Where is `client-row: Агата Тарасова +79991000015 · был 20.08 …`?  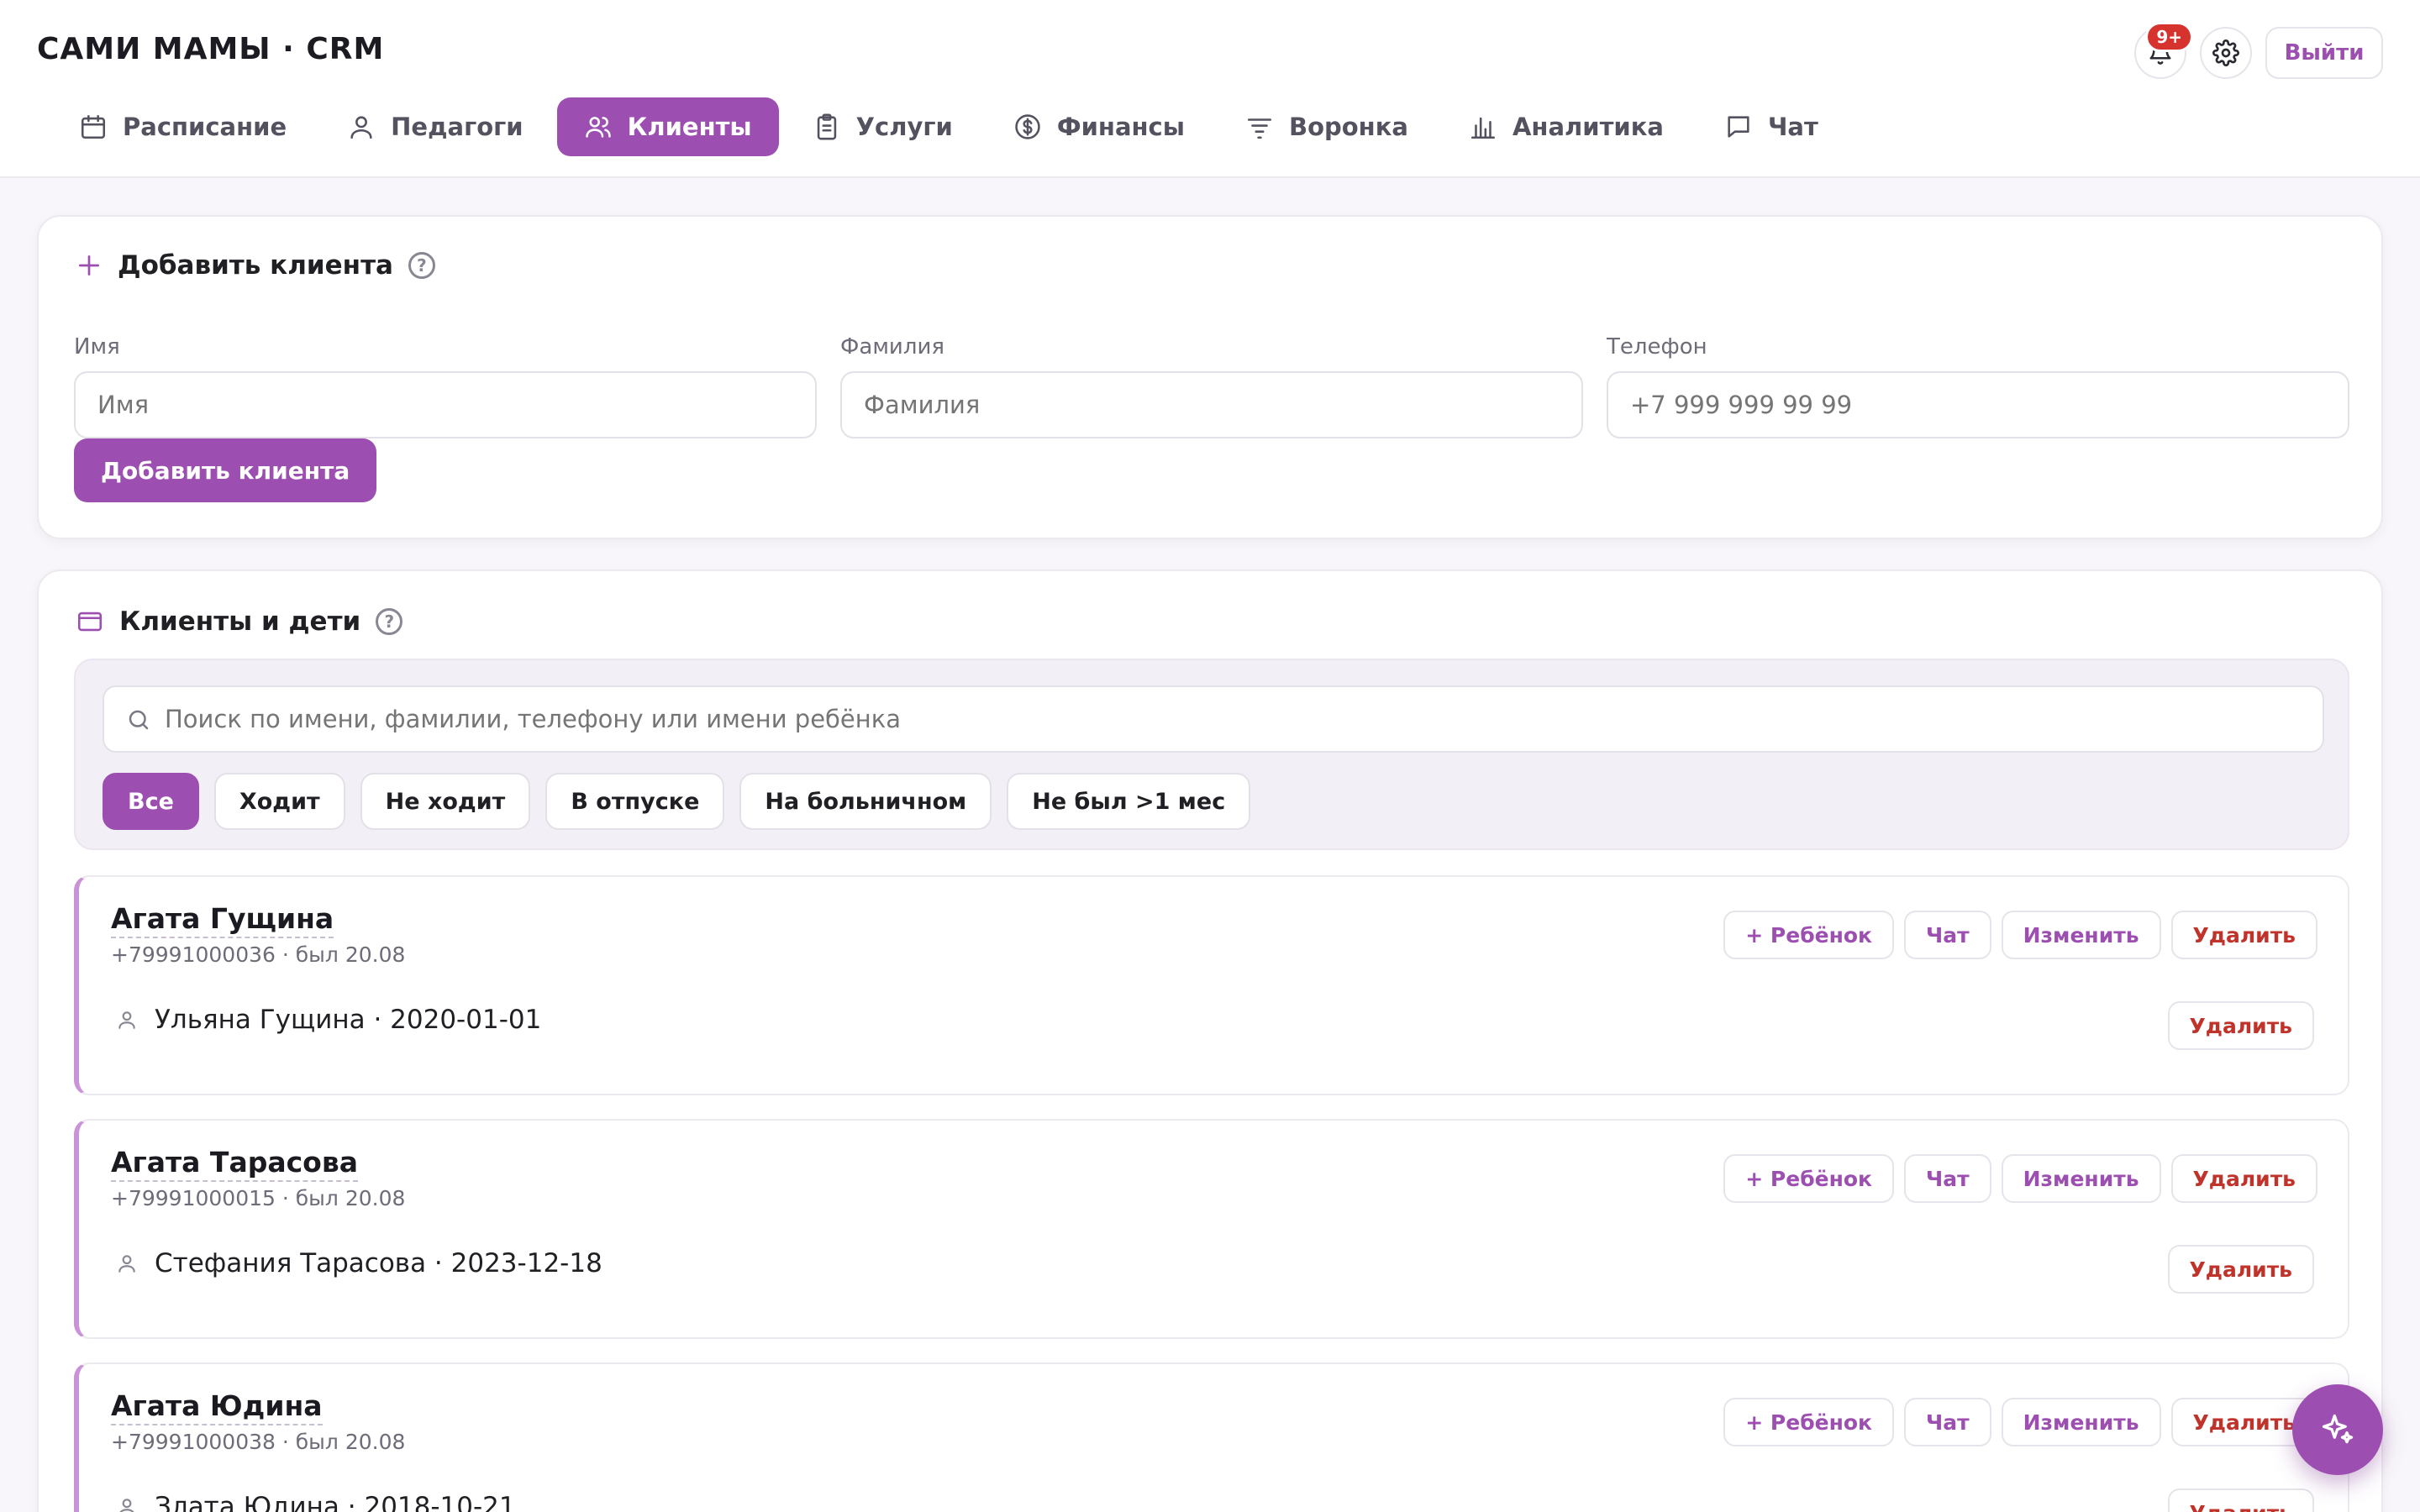 client-row: Агата Тарасова +79991000015 · был 20.08 … is located at coordinates (1211, 1229).